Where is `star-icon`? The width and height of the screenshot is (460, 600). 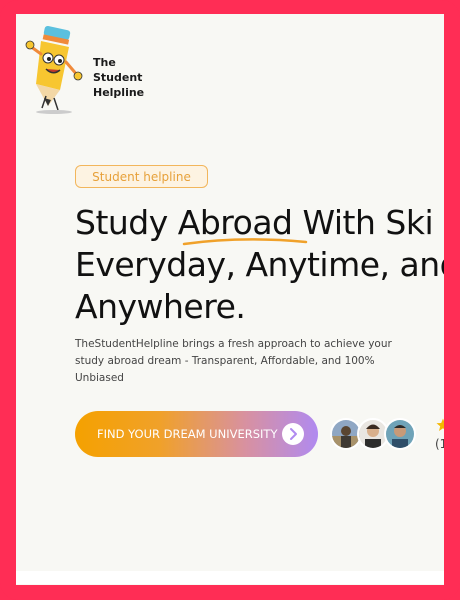 star-icon is located at coordinates (440, 424).